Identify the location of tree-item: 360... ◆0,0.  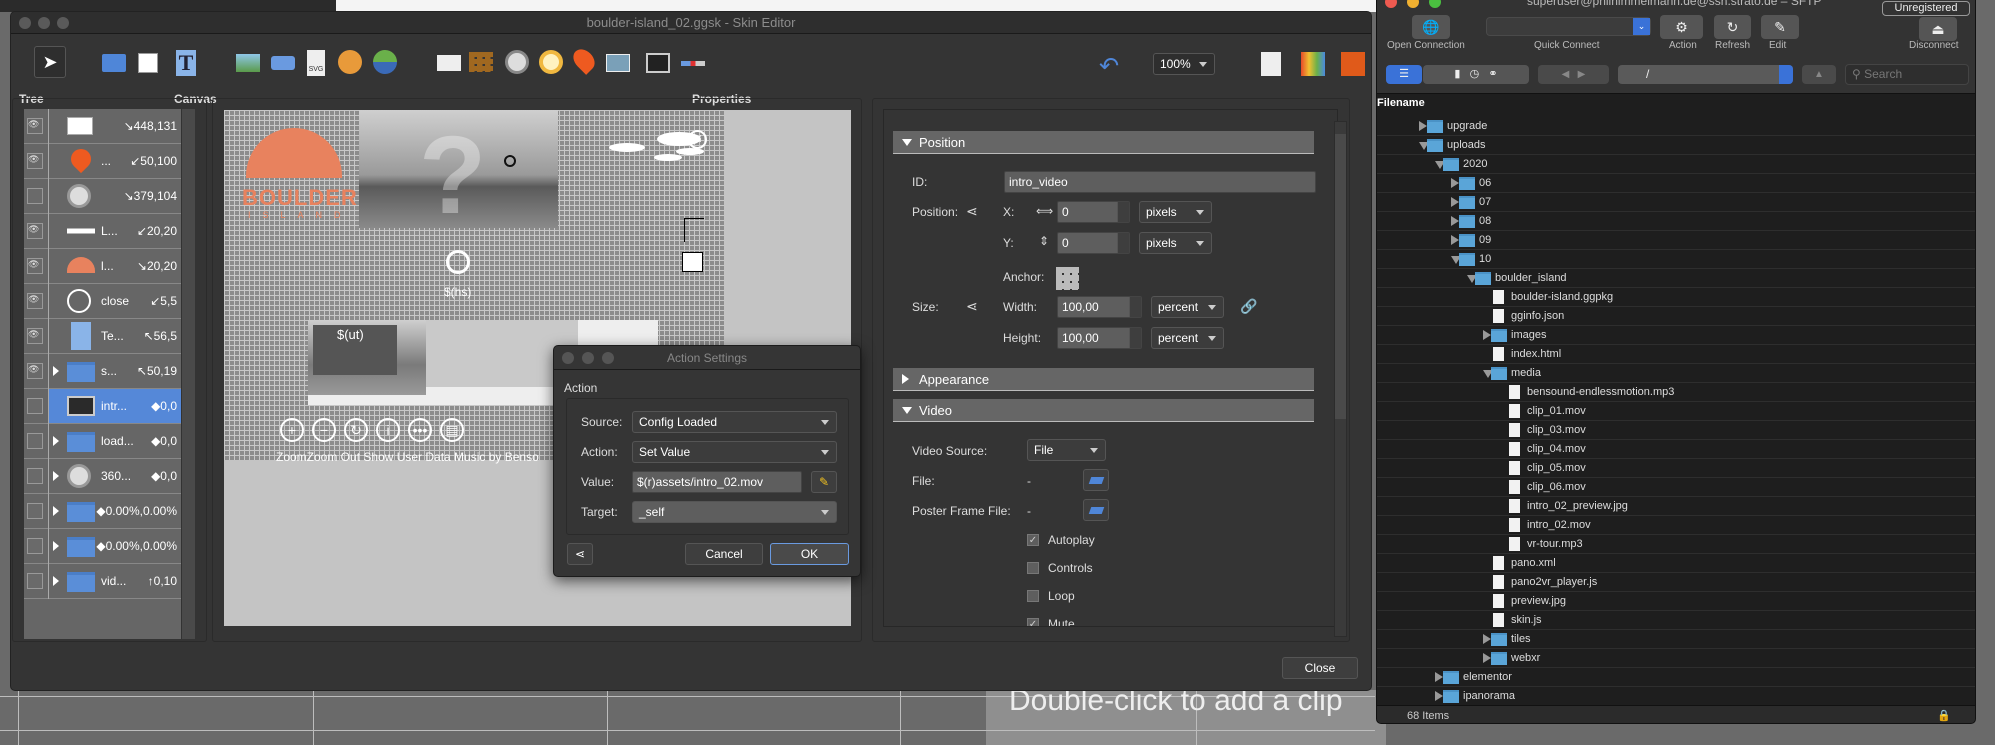
(102, 476).